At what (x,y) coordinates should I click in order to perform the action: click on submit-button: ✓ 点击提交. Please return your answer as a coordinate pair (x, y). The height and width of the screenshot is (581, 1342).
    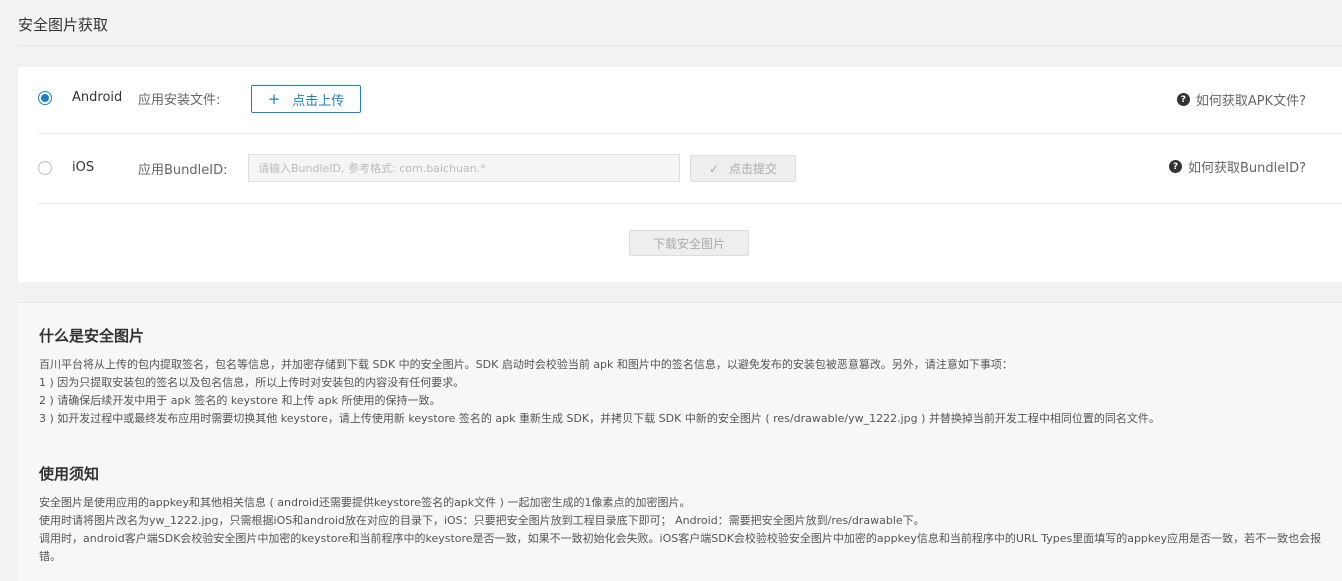
    Looking at the image, I should click on (743, 168).